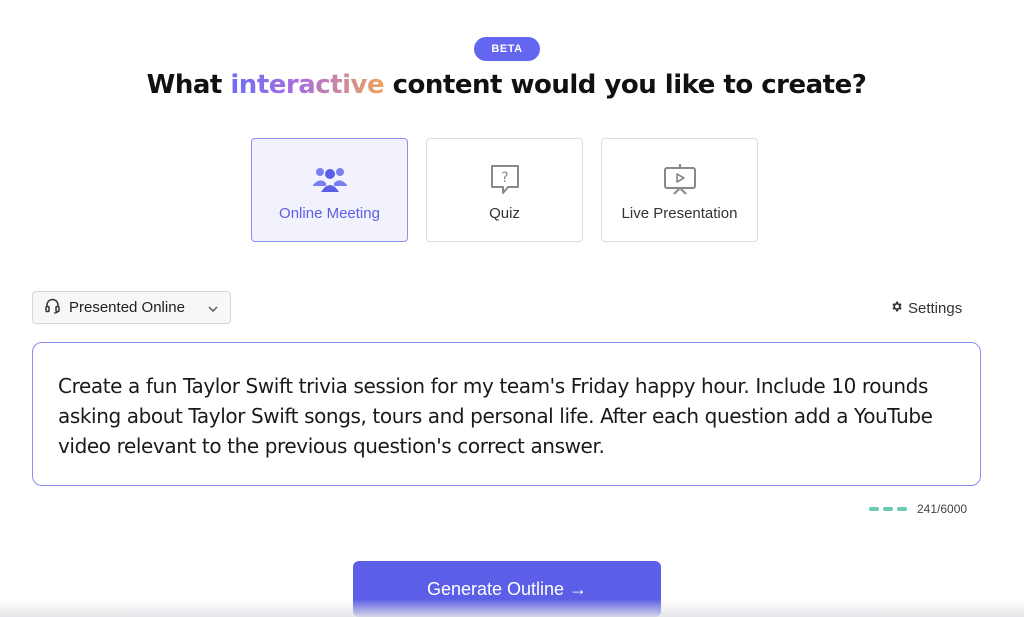 Image resolution: width=1024 pixels, height=617 pixels. Describe the element at coordinates (127, 307) in the screenshot. I see `presentation-mode-label: Presented Online` at that location.